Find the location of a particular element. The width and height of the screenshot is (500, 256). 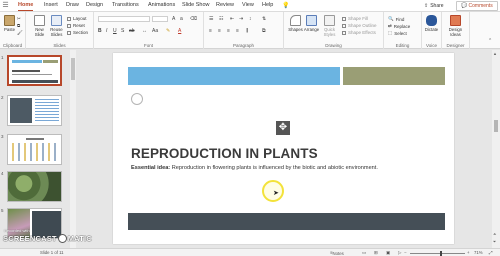

slideshow-view-icon: ▷ is located at coordinates (399, 253).